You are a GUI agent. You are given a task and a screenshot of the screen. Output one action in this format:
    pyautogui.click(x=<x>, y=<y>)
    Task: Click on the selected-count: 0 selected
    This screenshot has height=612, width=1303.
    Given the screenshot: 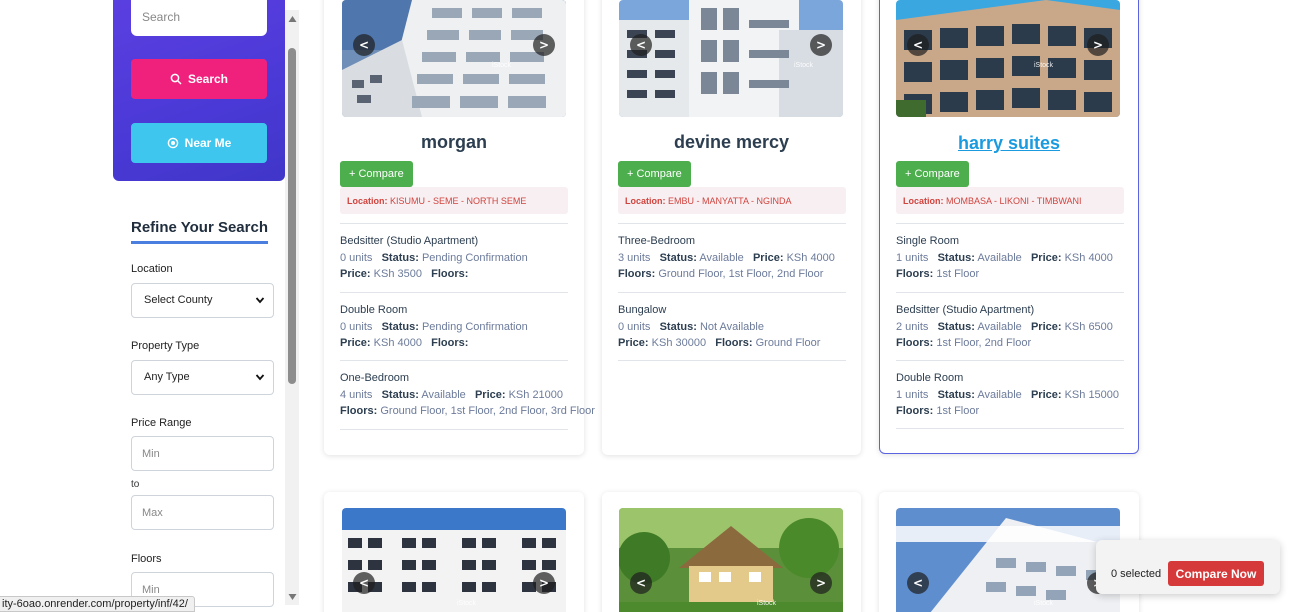 What is the action you would take?
    pyautogui.click(x=1136, y=574)
    